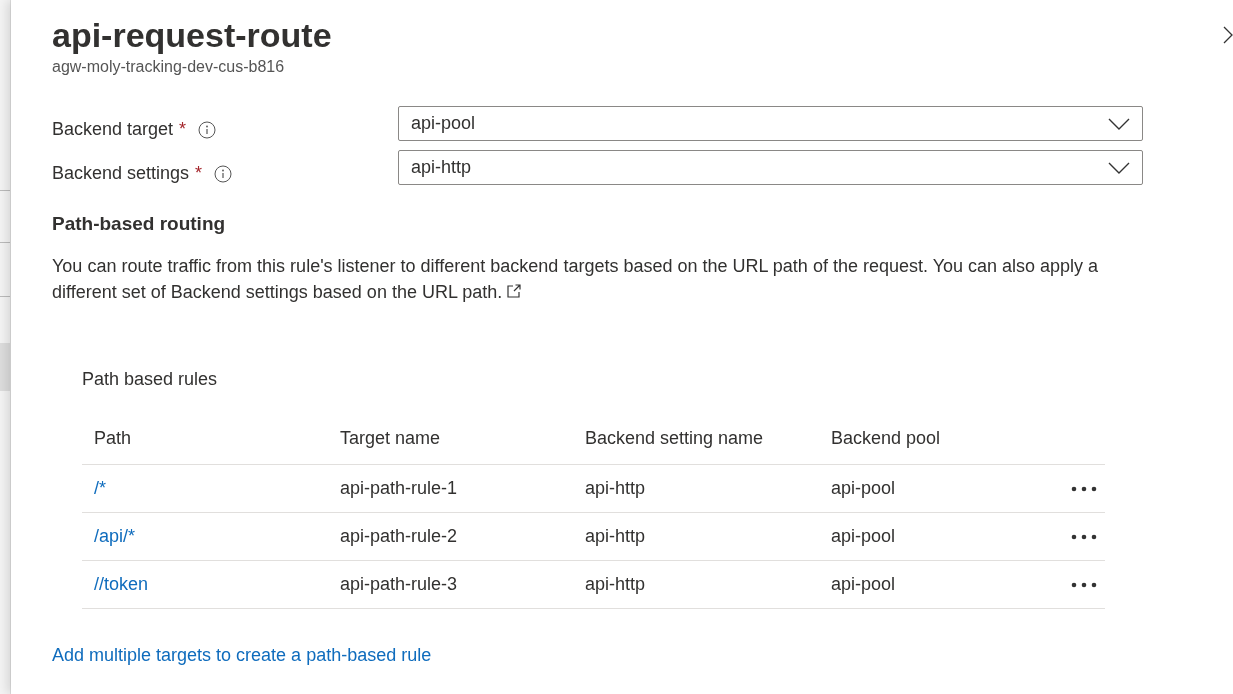 The image size is (1233, 694). What do you see at coordinates (514, 291) in the screenshot?
I see `external-link-icon` at bounding box center [514, 291].